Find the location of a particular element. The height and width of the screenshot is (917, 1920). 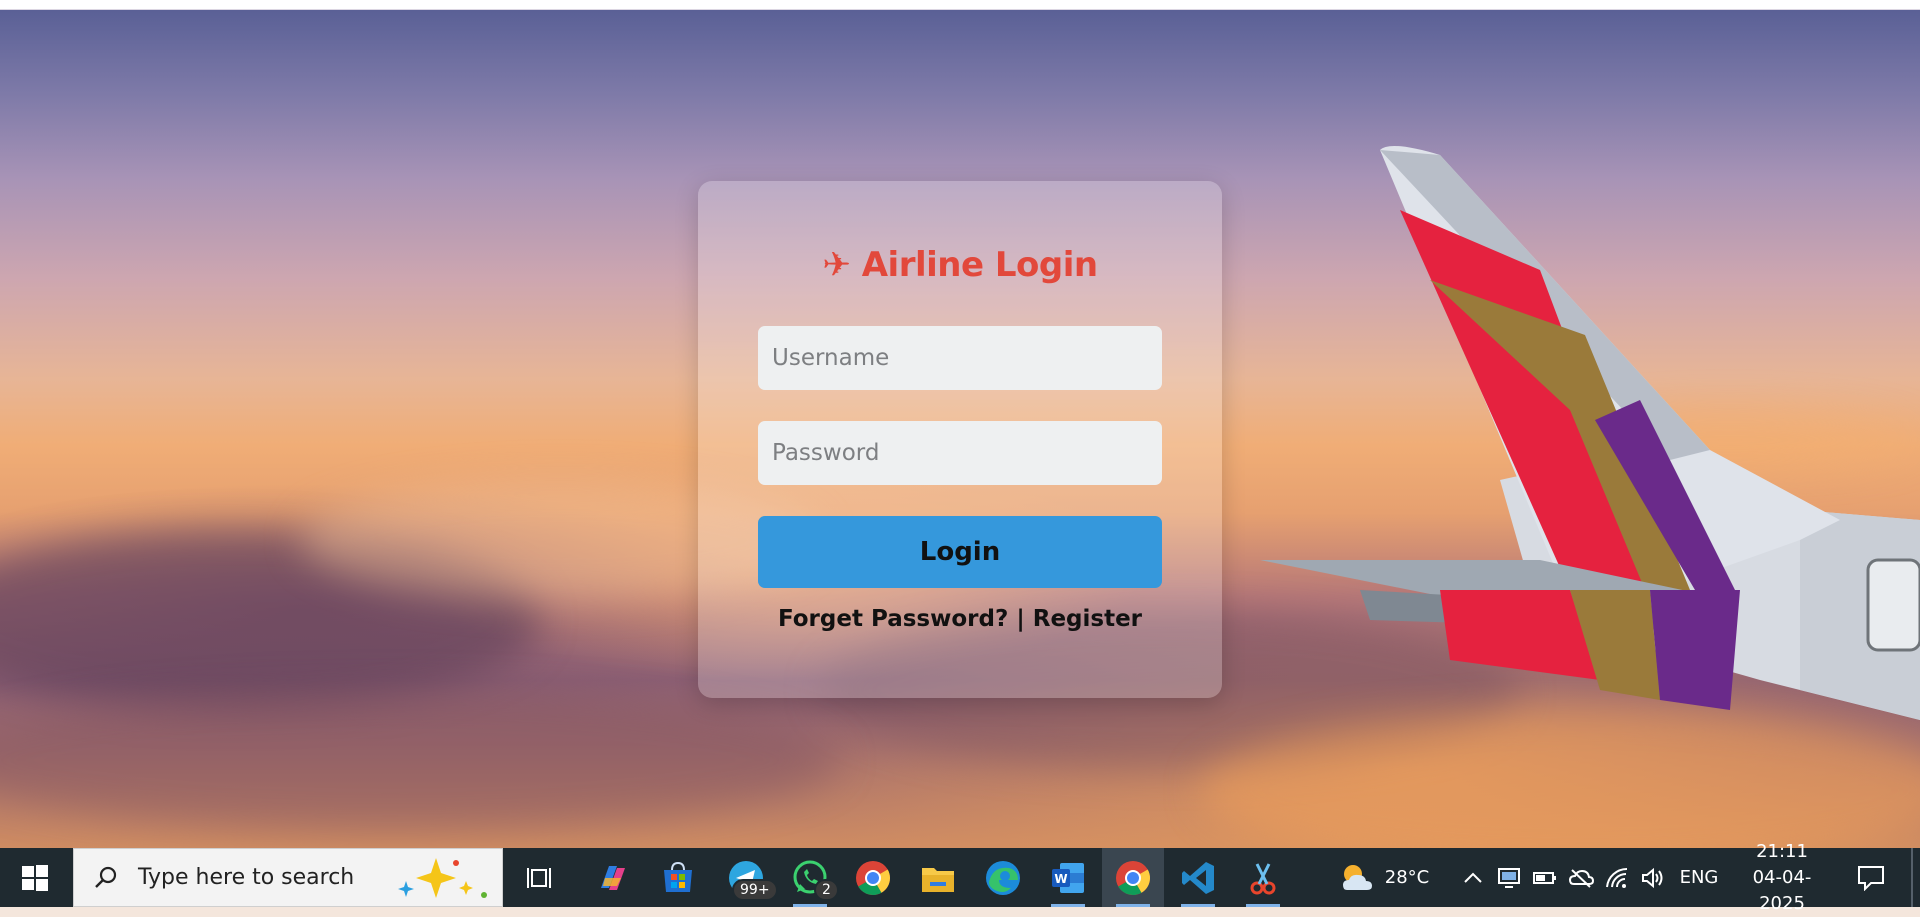

weather-temp: 28°C is located at coordinates (1407, 877).